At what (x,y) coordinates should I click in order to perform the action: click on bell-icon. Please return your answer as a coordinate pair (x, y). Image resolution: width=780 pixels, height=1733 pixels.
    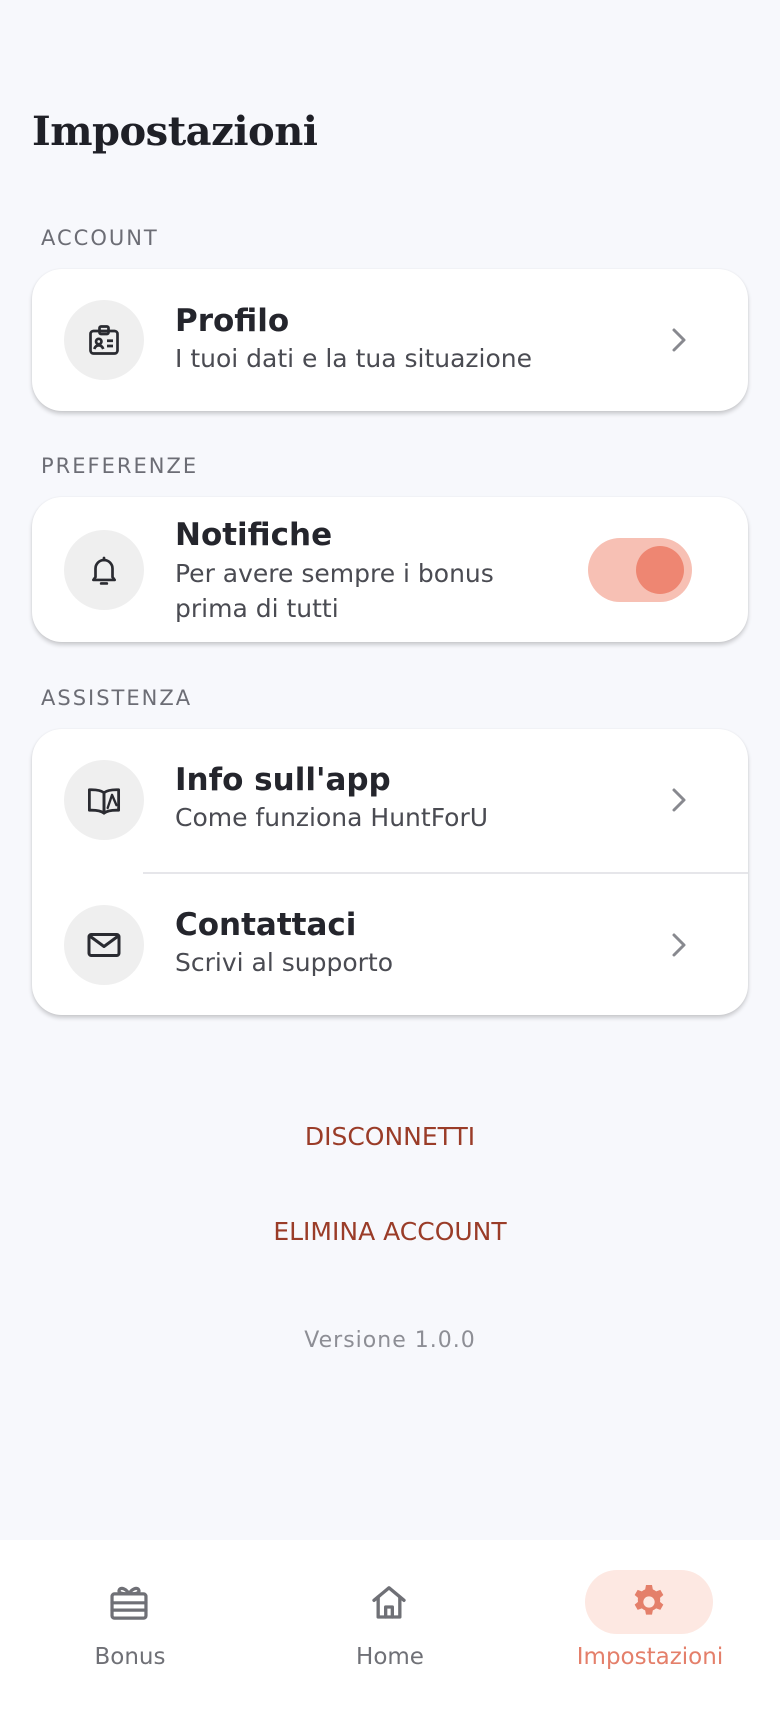
    Looking at the image, I should click on (104, 570).